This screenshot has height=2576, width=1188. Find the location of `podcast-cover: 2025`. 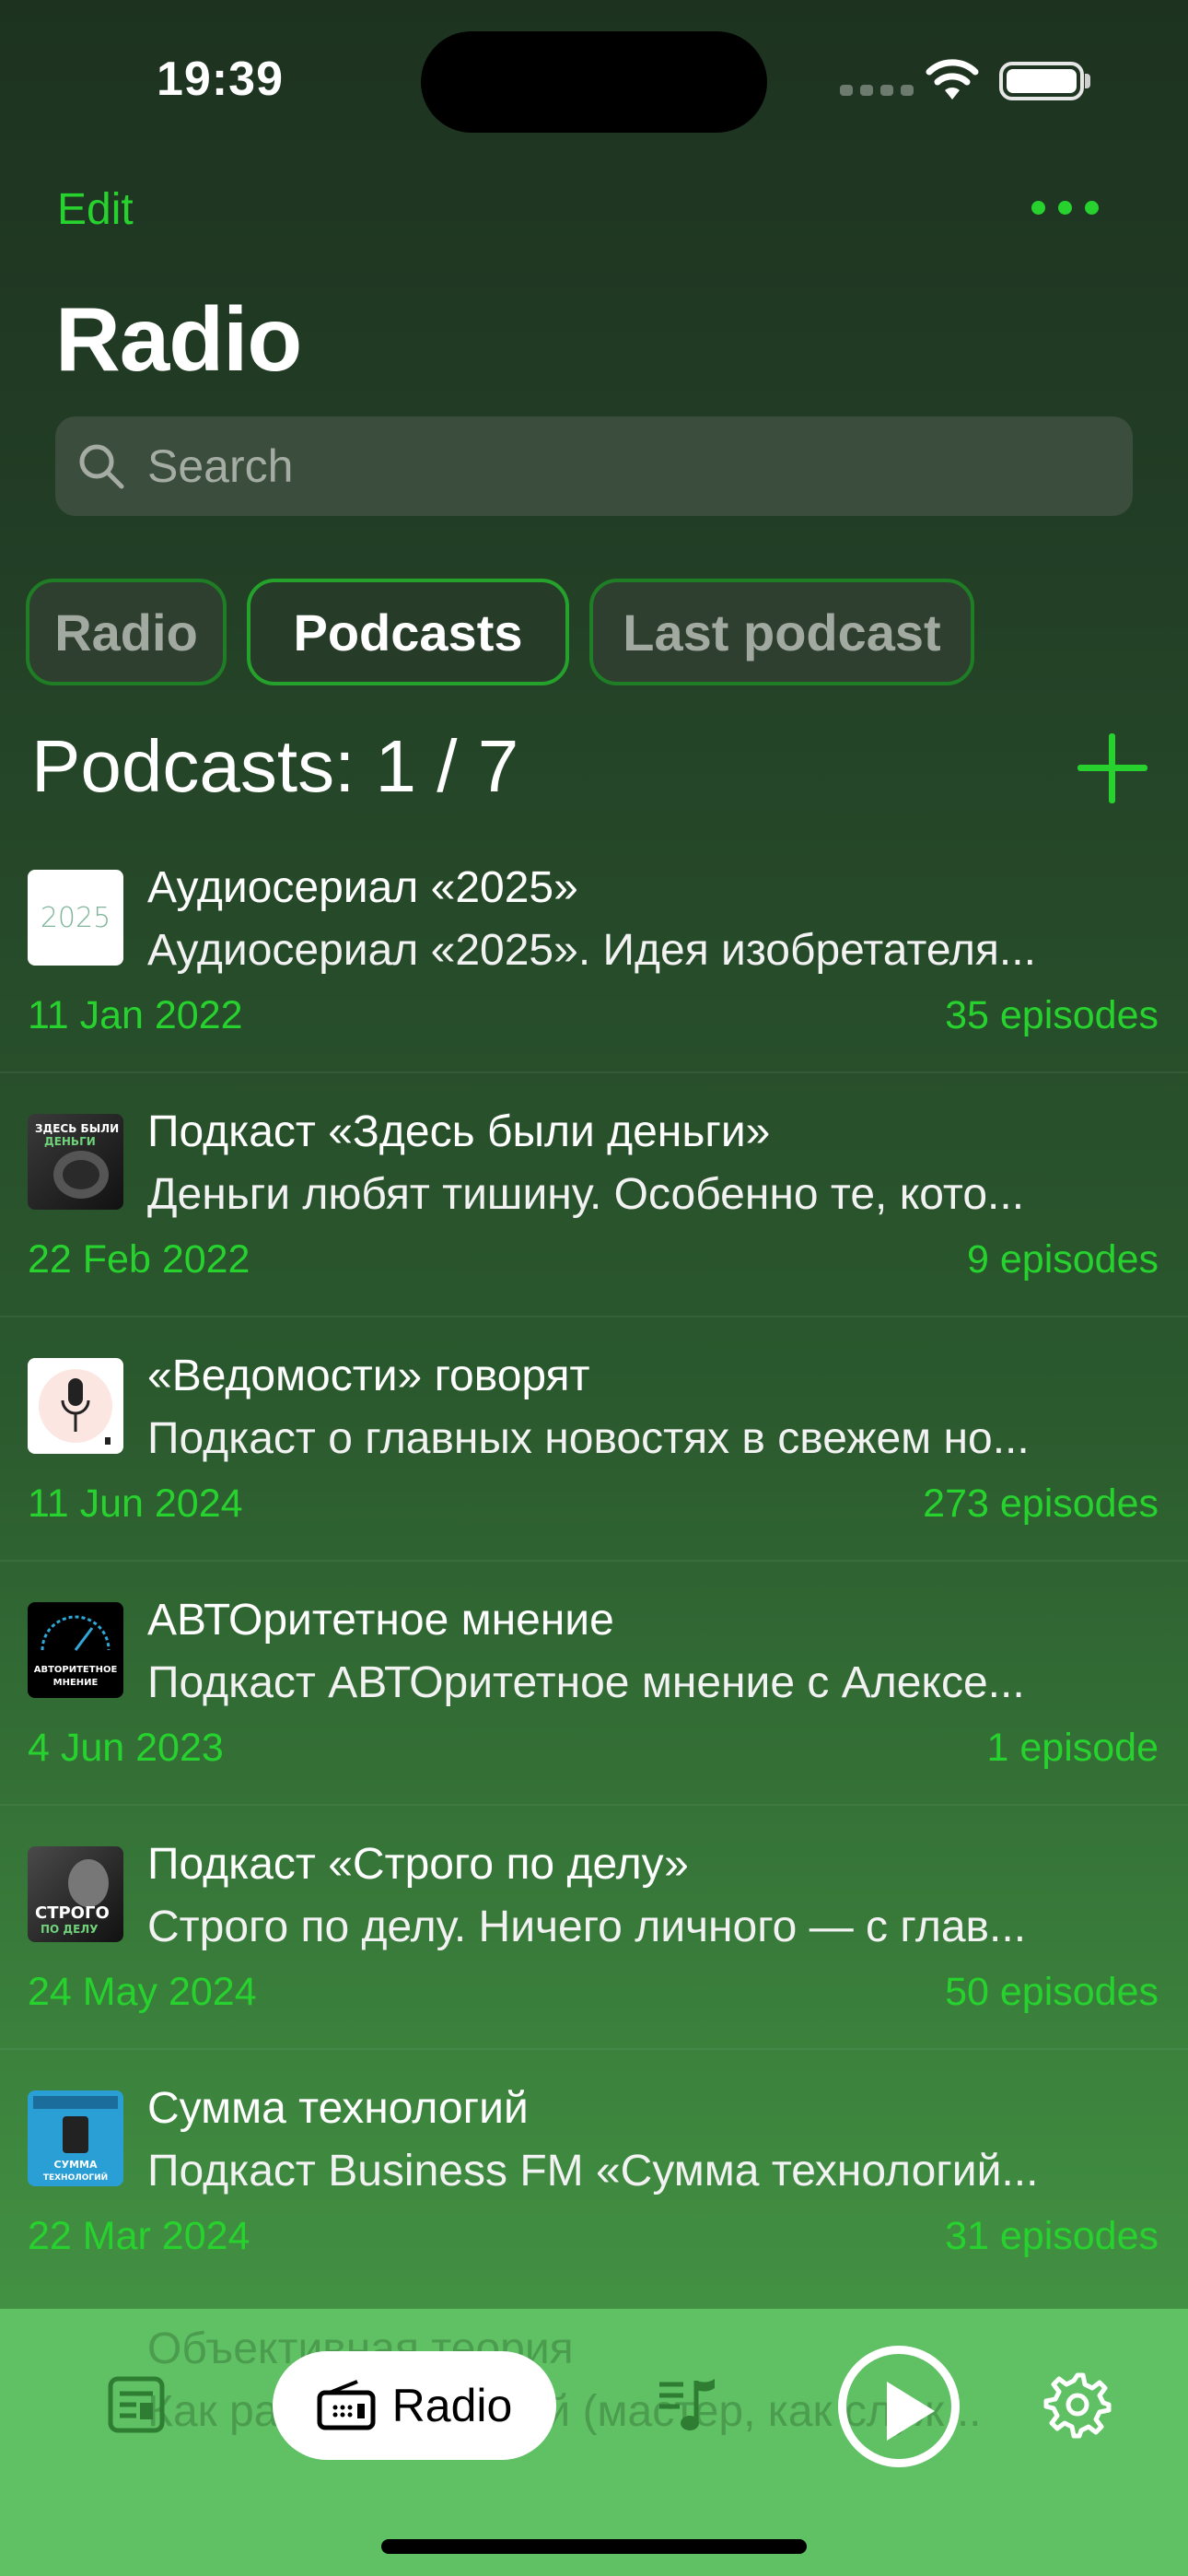

podcast-cover: 2025 is located at coordinates (76, 918).